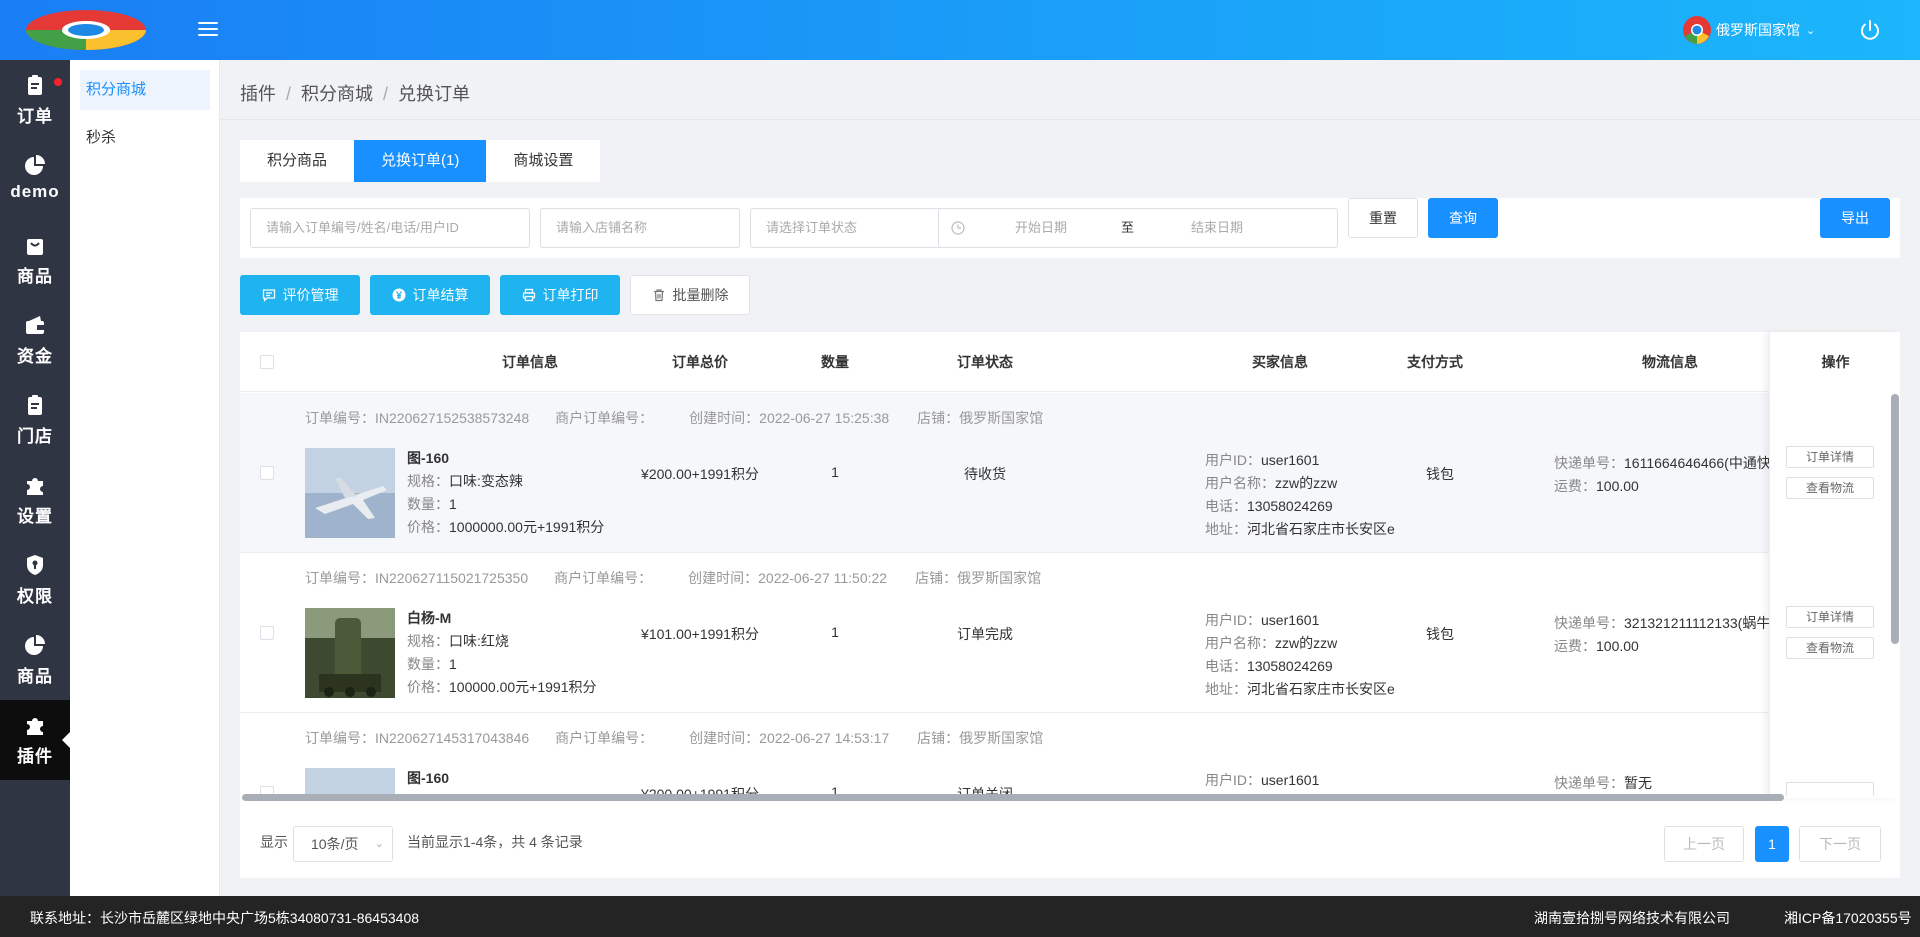  What do you see at coordinates (35, 100) in the screenshot?
I see `nav-item-orders: 订单` at bounding box center [35, 100].